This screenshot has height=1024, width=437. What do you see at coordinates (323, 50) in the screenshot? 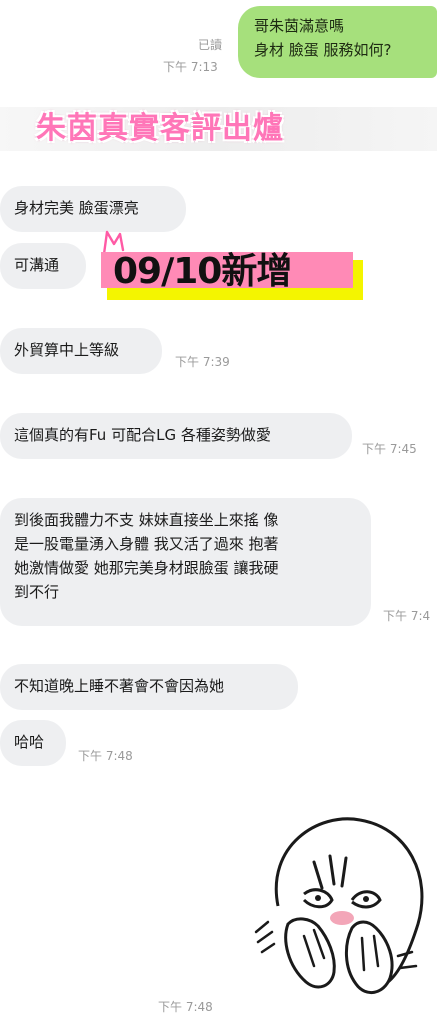
I see `outgoing-message-line: 身材 臉蛋 服務如何?` at bounding box center [323, 50].